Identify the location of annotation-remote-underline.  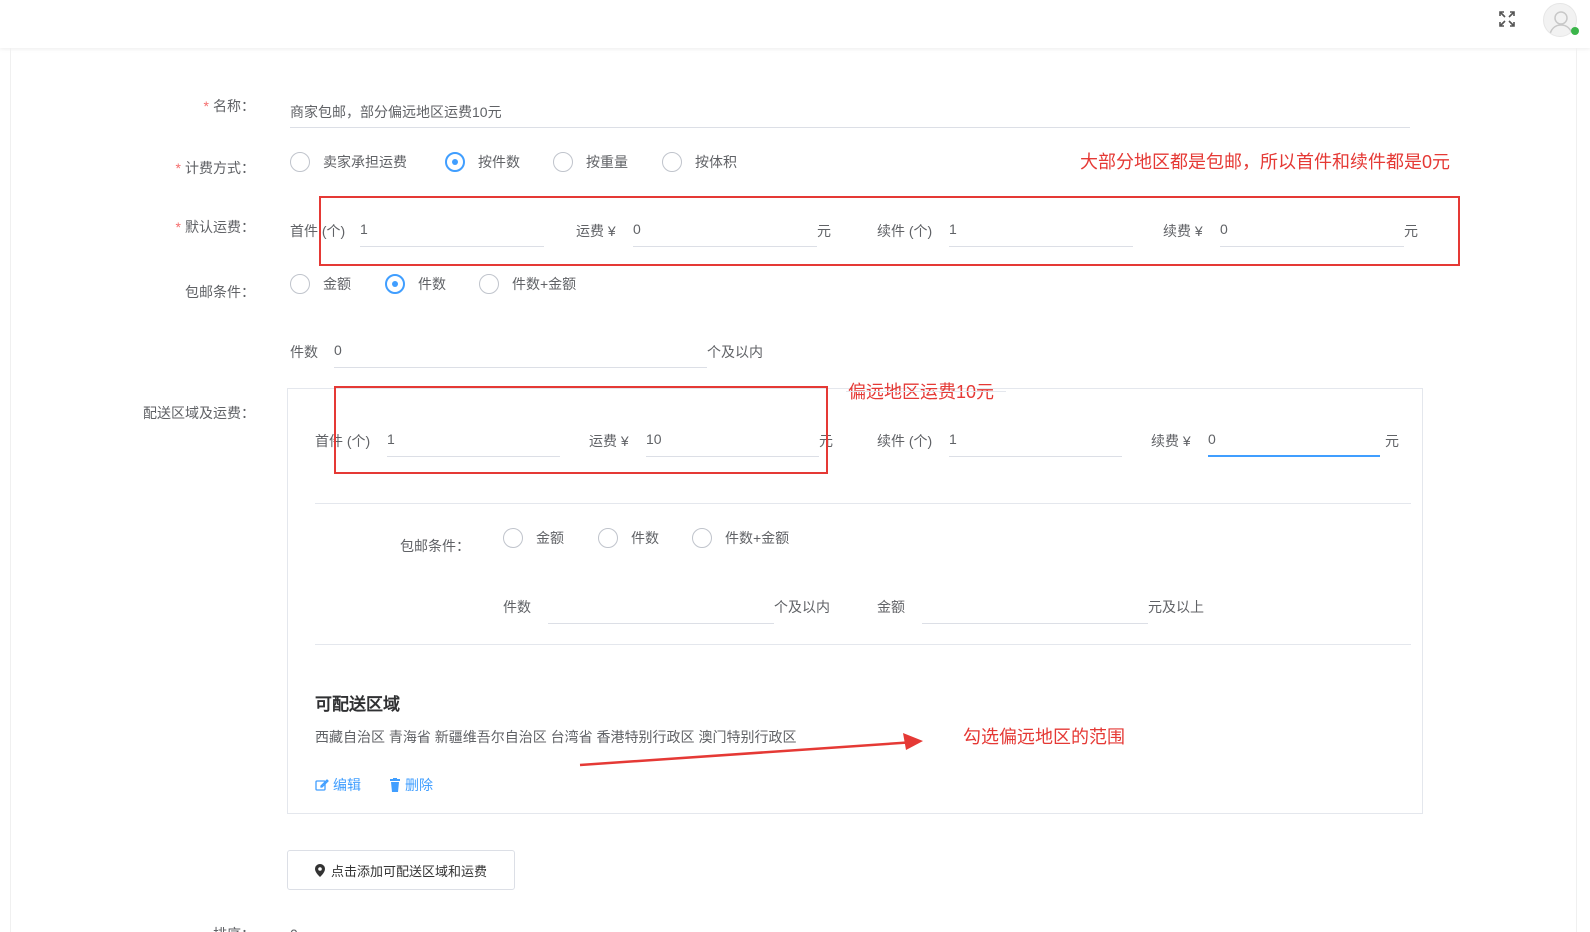
(926, 391).